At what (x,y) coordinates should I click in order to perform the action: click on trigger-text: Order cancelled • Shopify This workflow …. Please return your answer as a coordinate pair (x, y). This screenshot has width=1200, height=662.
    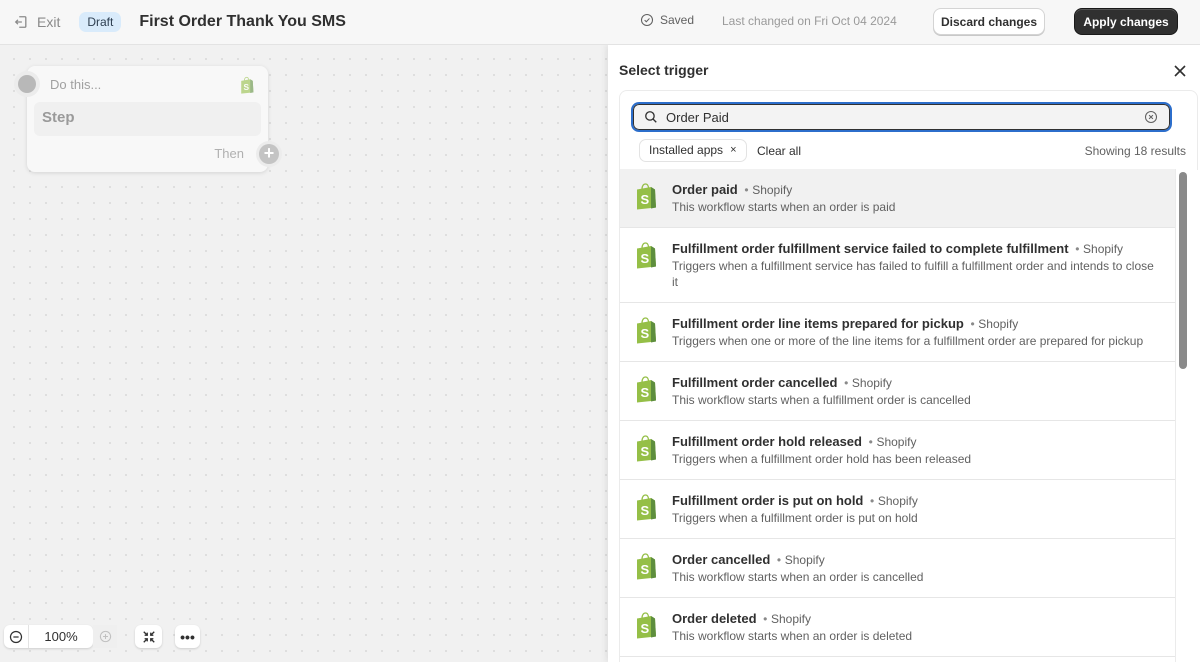
    Looking at the image, I should click on (797, 568).